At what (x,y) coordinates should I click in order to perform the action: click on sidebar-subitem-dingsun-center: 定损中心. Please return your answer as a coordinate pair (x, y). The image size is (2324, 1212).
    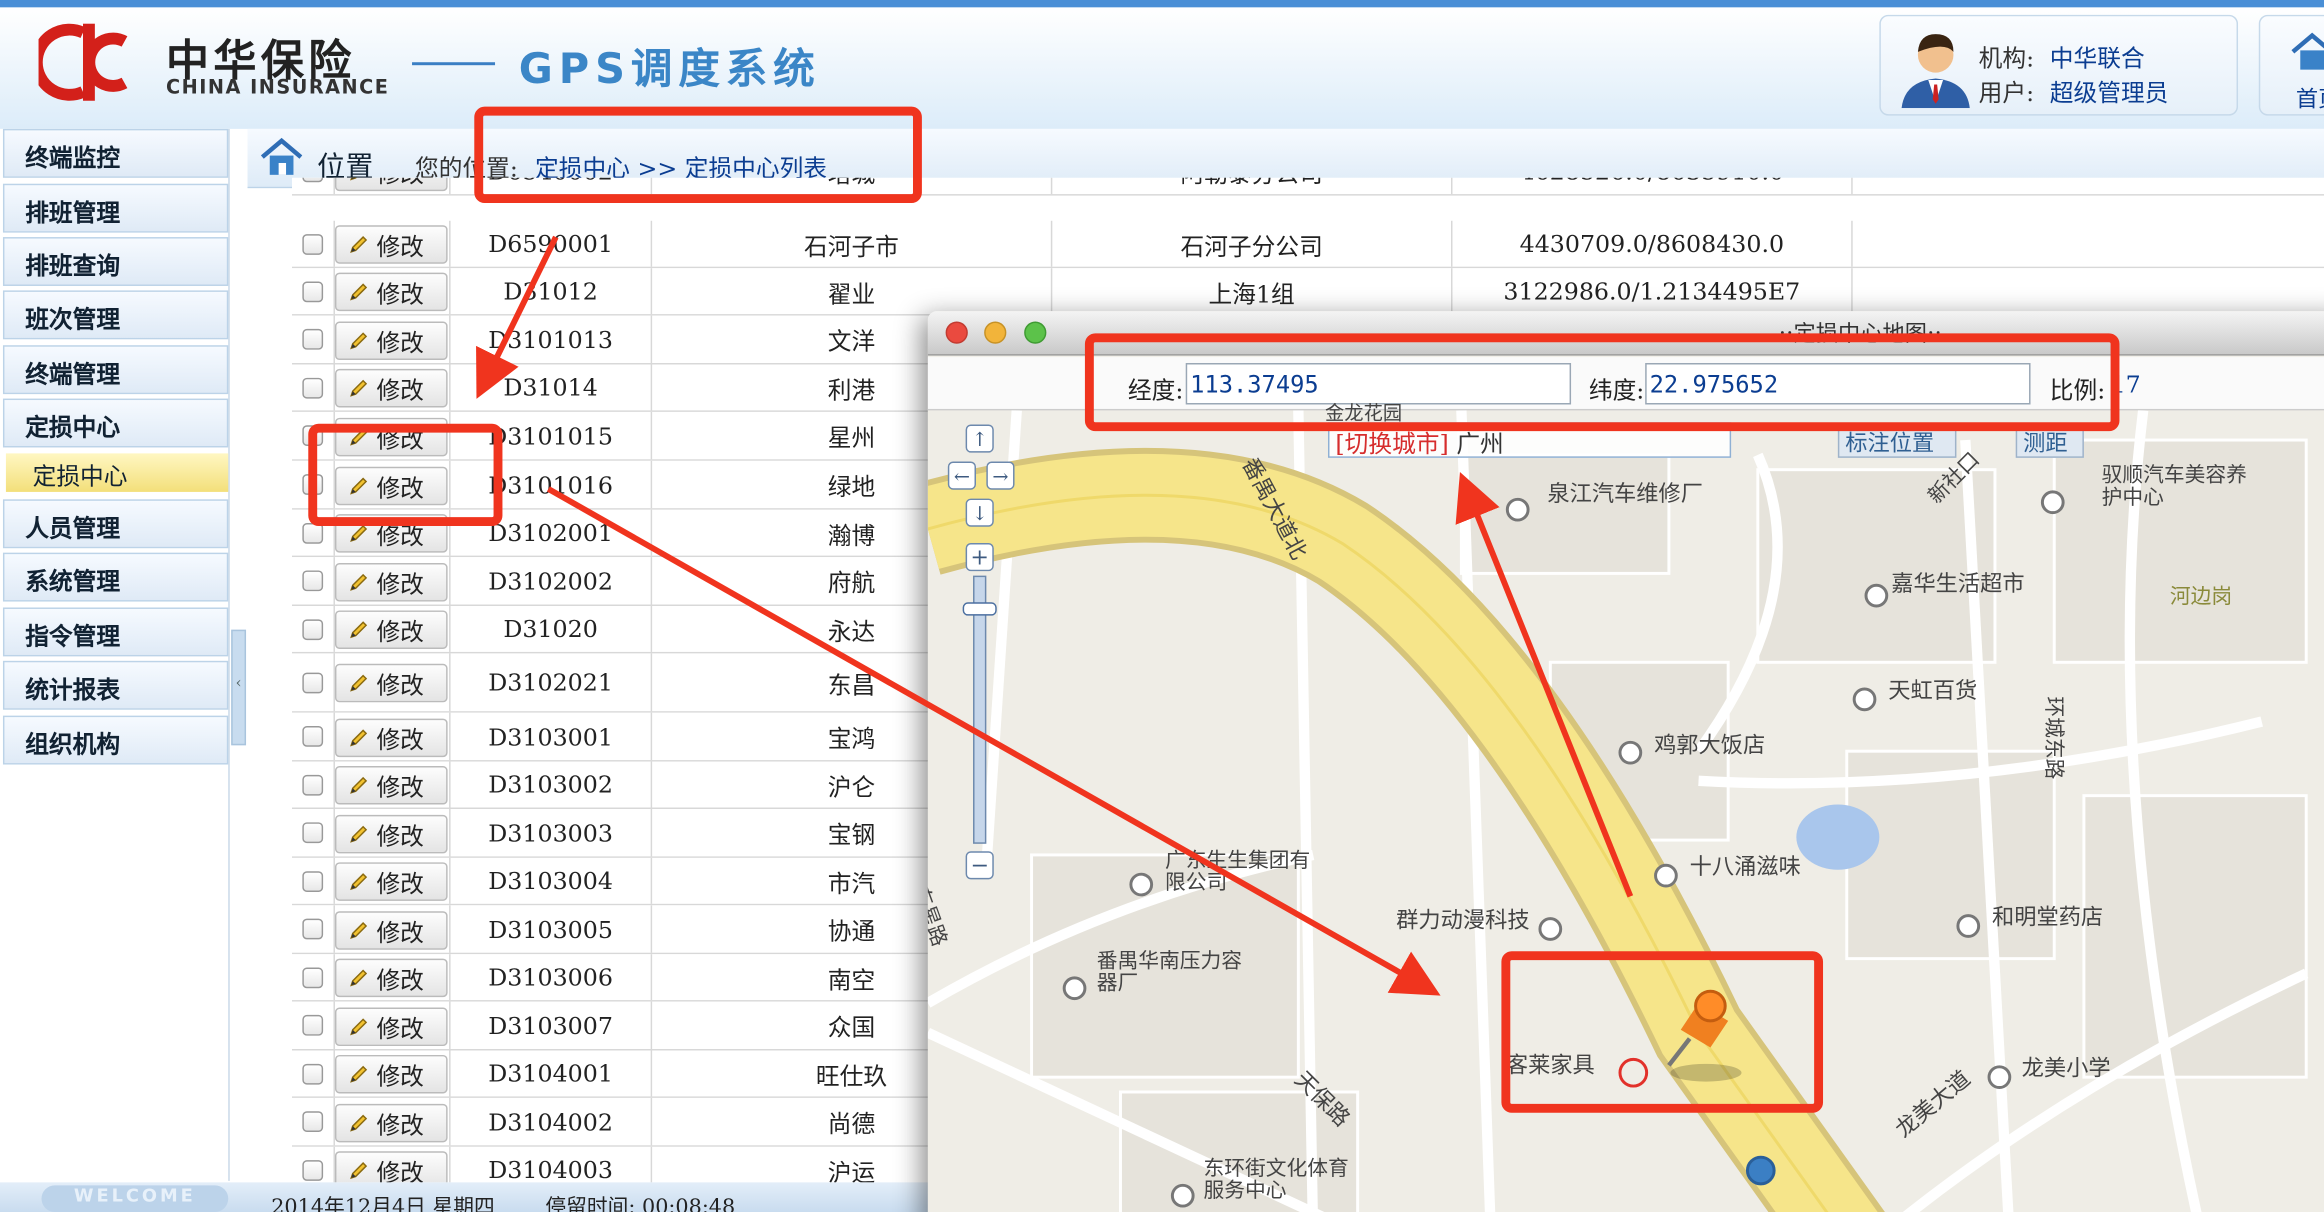
    Looking at the image, I should click on (117, 472).